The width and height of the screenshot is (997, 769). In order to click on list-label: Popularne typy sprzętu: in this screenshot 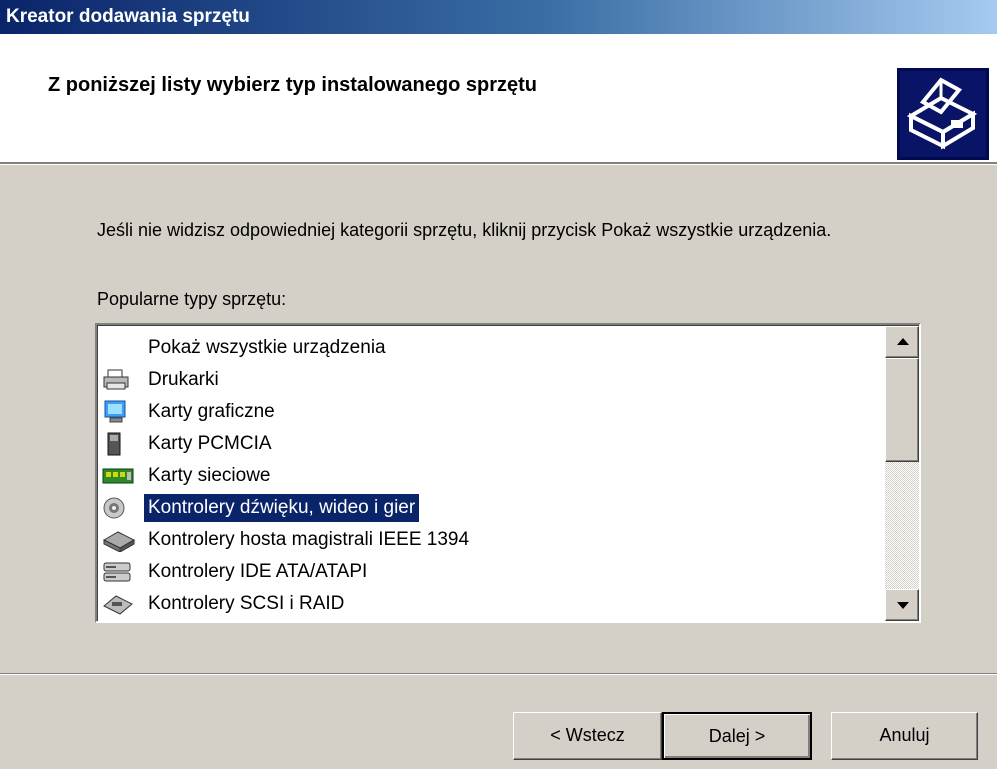, I will do `click(192, 299)`.